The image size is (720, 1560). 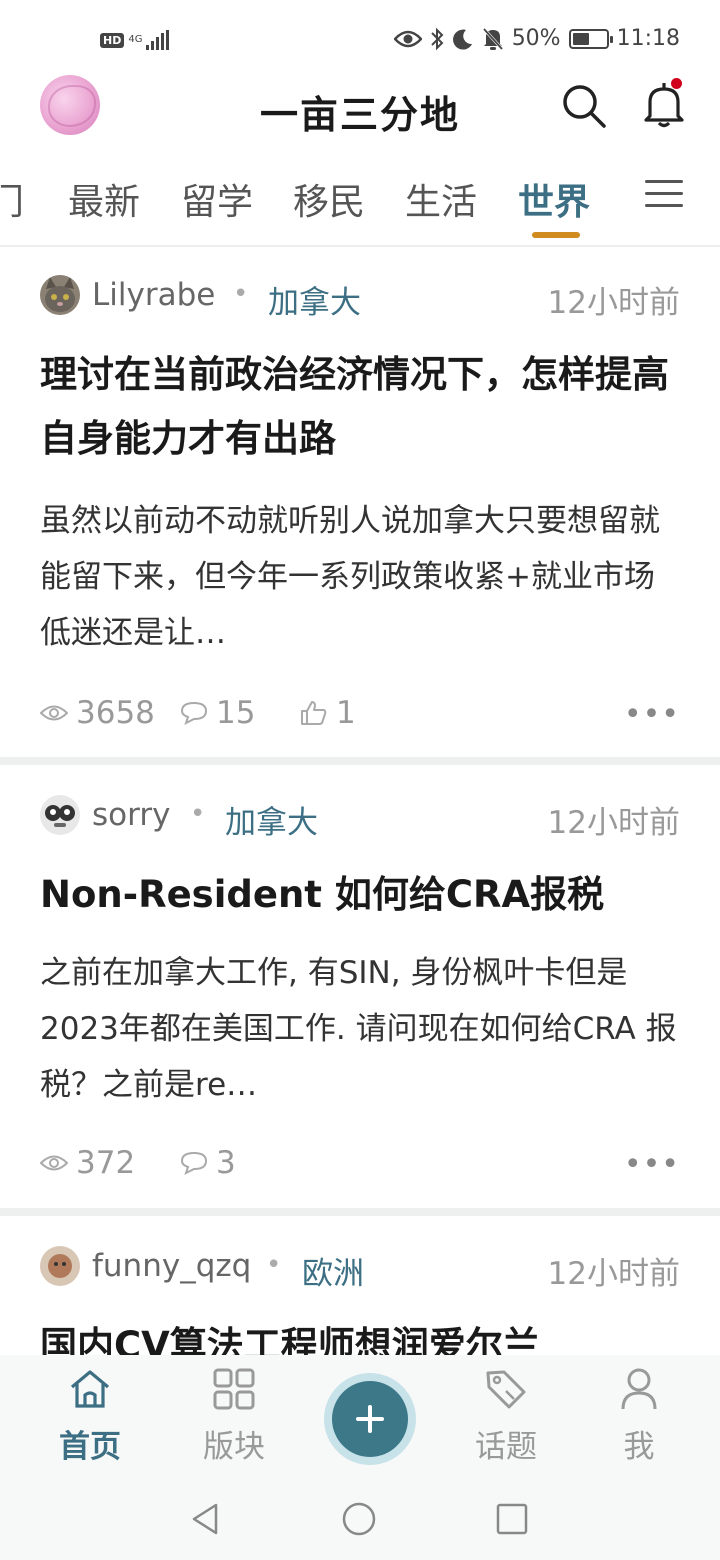 What do you see at coordinates (360, 40) in the screenshot?
I see `status-bar: HD 4G 50% 11:18` at bounding box center [360, 40].